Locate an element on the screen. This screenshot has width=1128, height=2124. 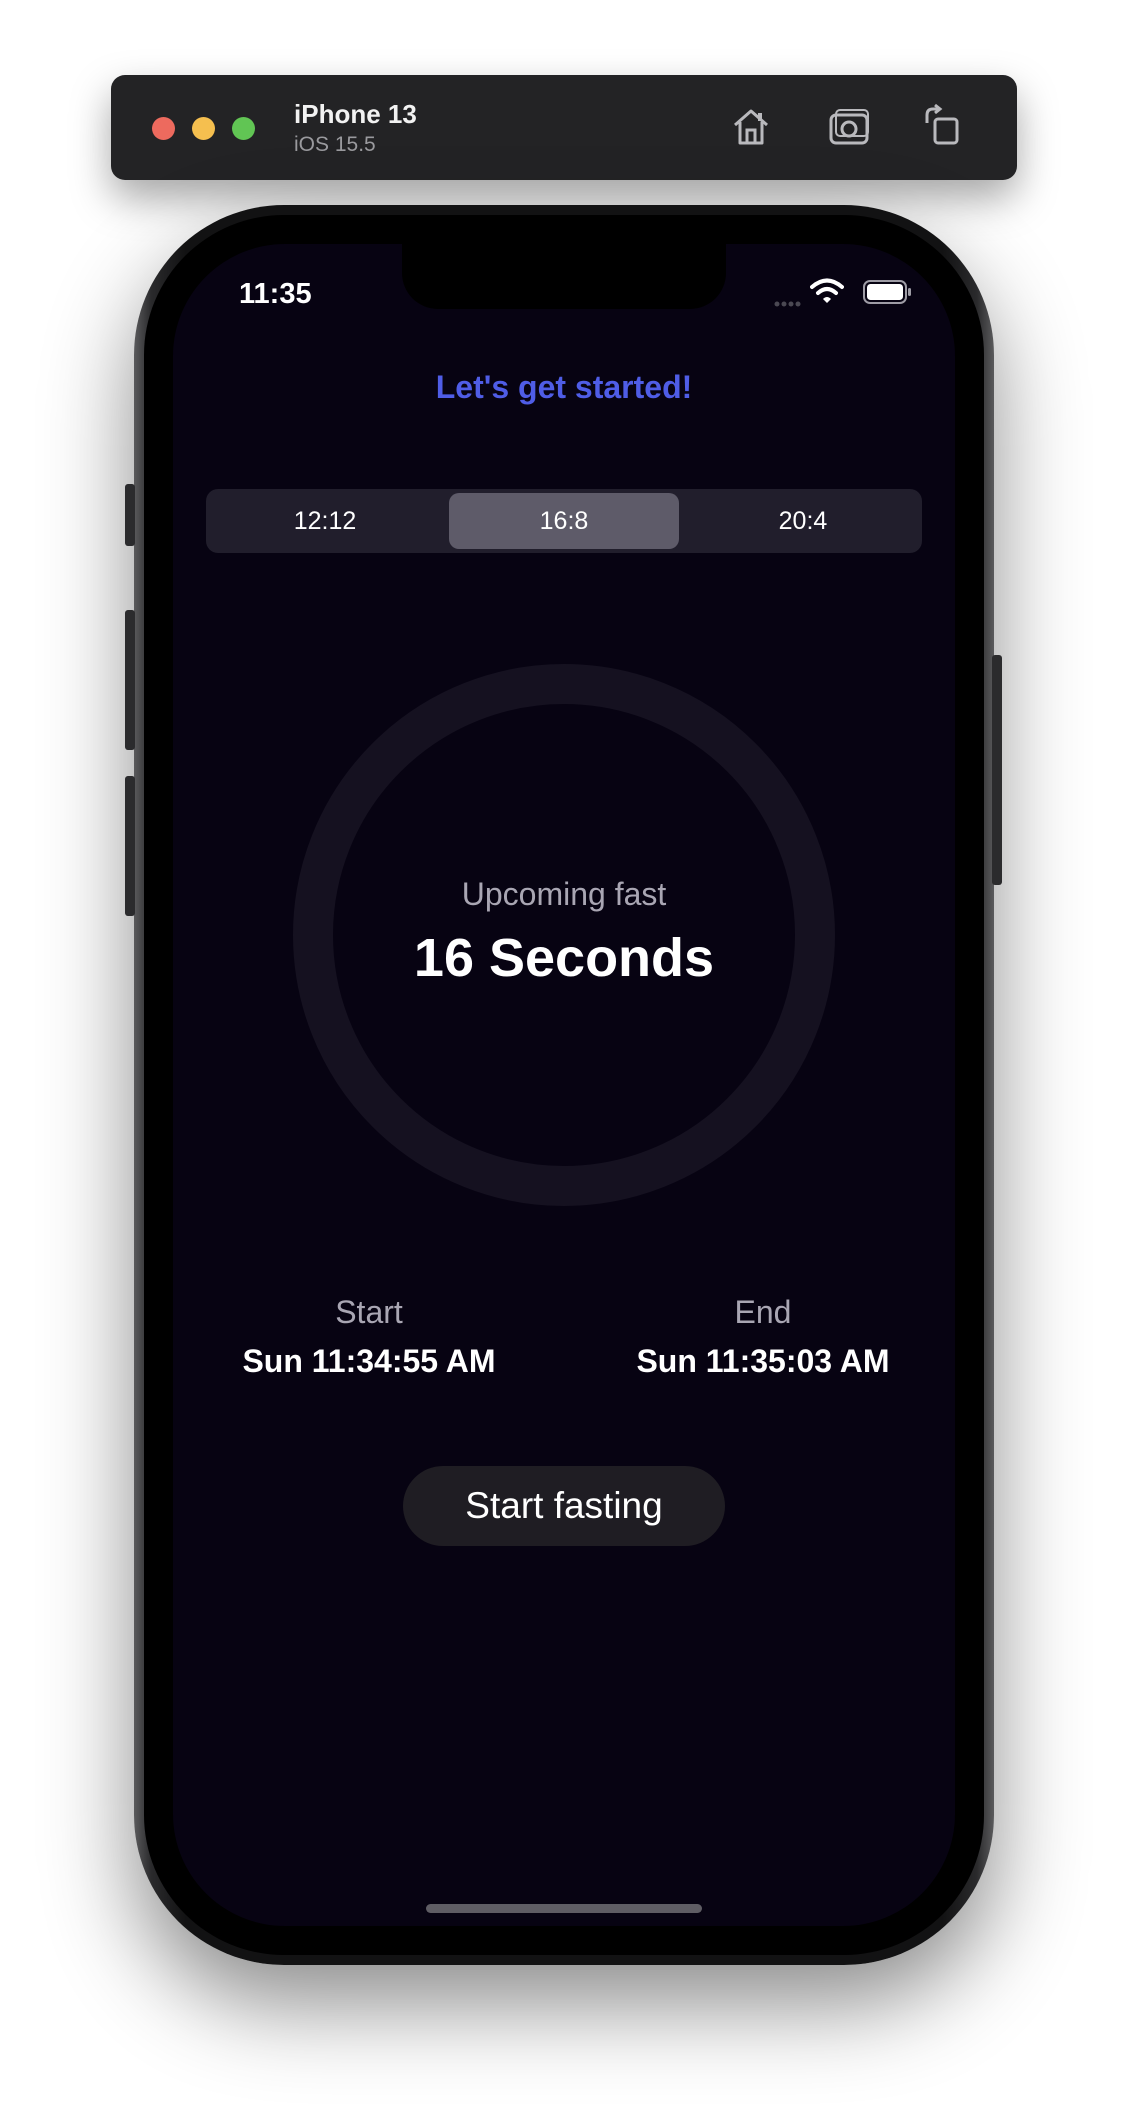
end-time-block: End Sun 11:35:03 AM is located at coordinates (763, 1337).